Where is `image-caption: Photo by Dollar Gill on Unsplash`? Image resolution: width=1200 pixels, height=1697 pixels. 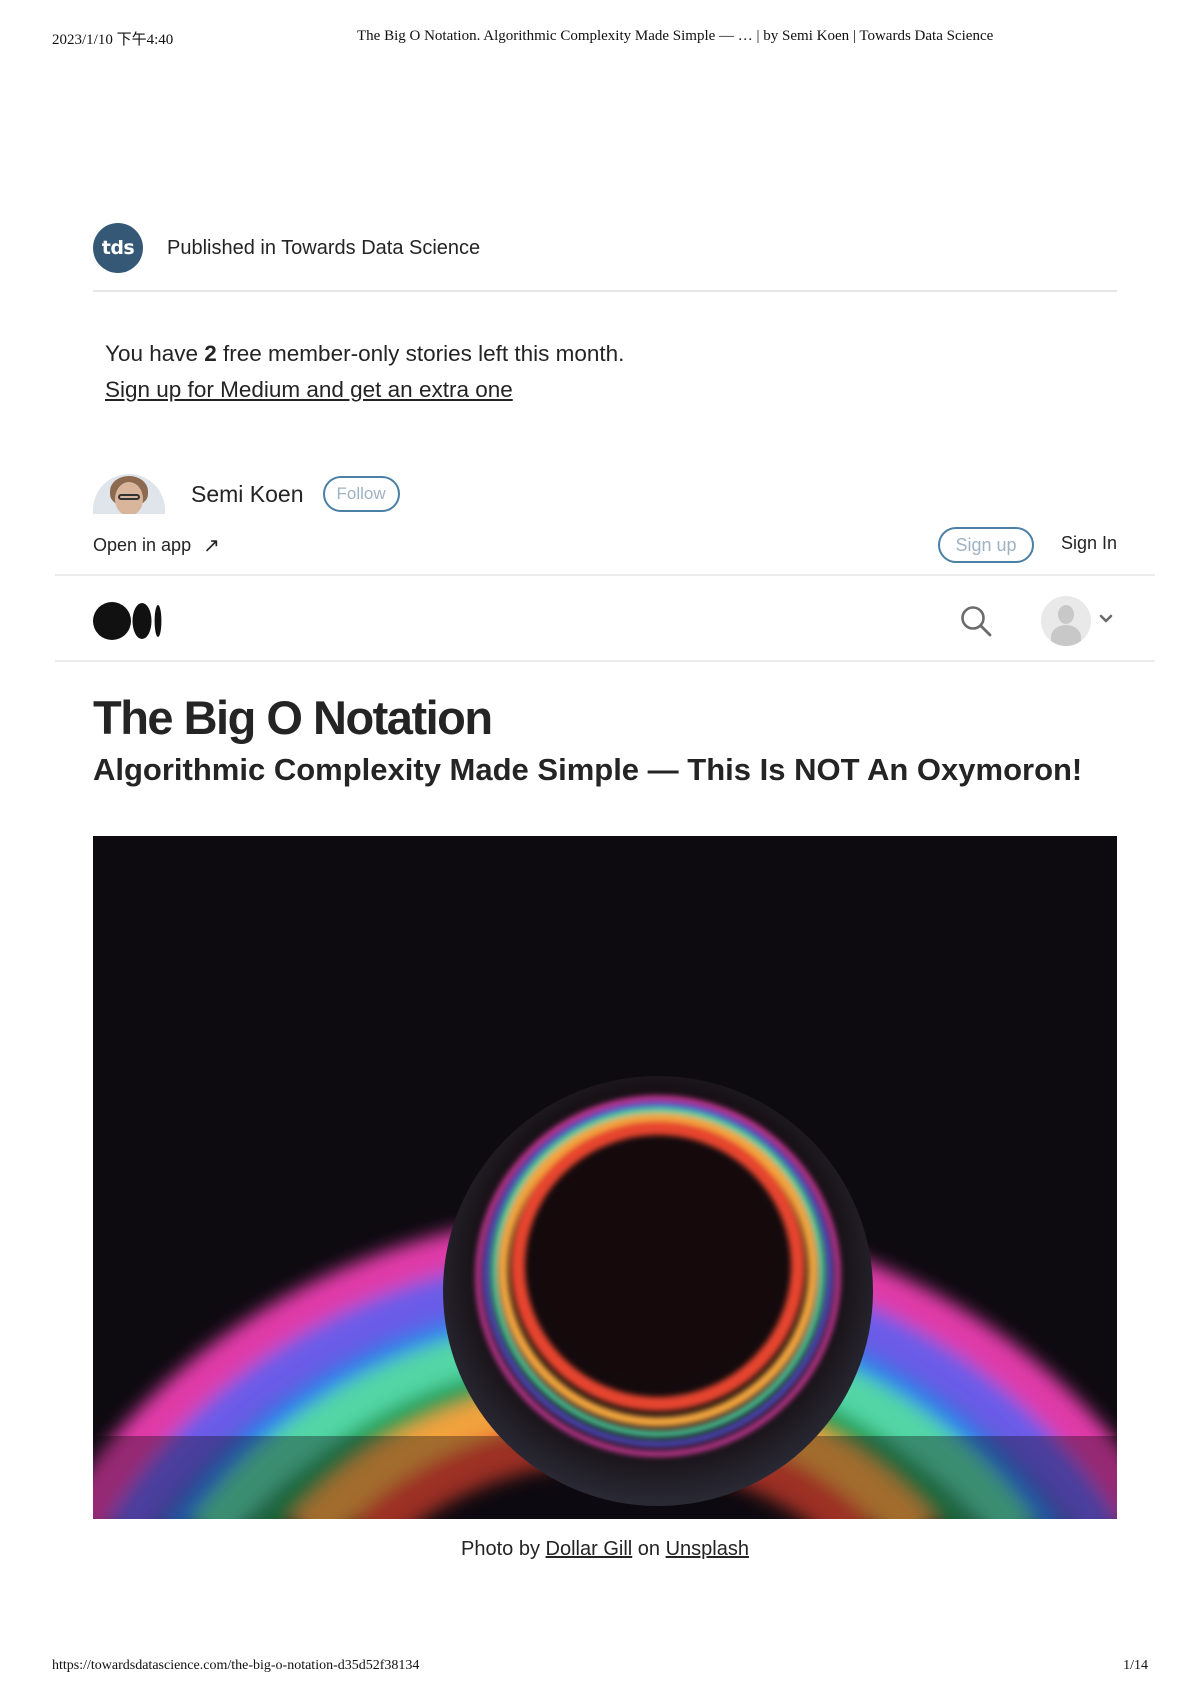 image-caption: Photo by Dollar Gill on Unsplash is located at coordinates (600, 1549).